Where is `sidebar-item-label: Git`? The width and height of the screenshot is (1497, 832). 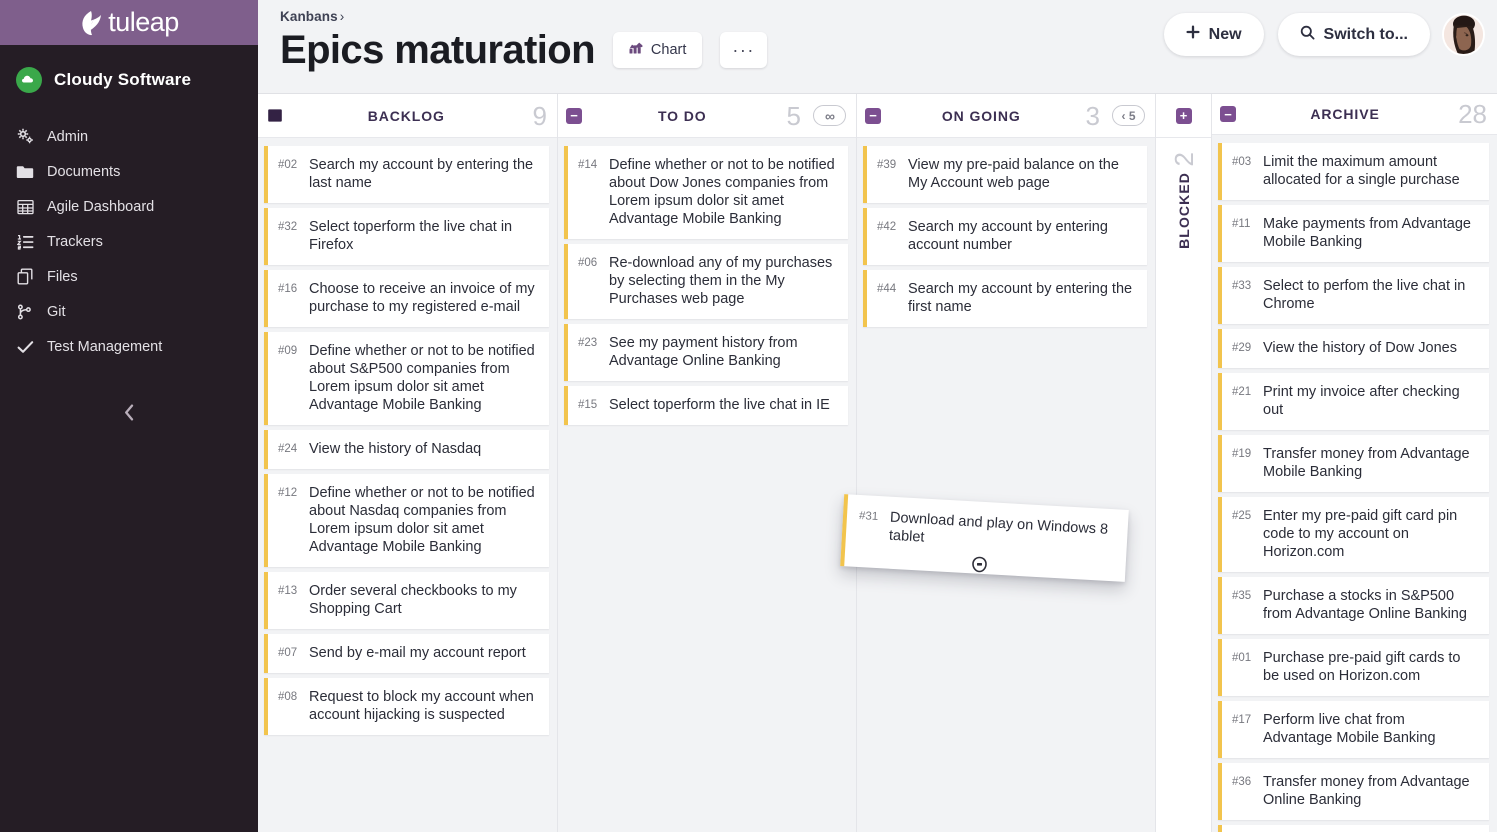 sidebar-item-label: Git is located at coordinates (56, 311).